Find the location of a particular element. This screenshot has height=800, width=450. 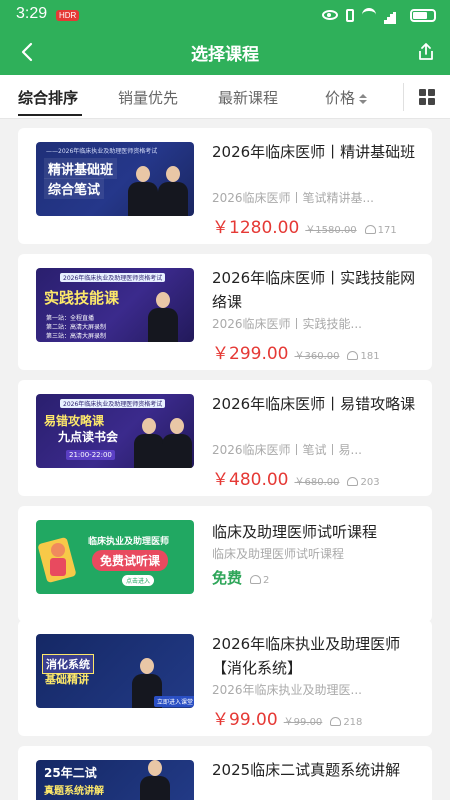

thumb-top-text: ——2026年临床执业及助理医师资格考试 is located at coordinates (102, 151).